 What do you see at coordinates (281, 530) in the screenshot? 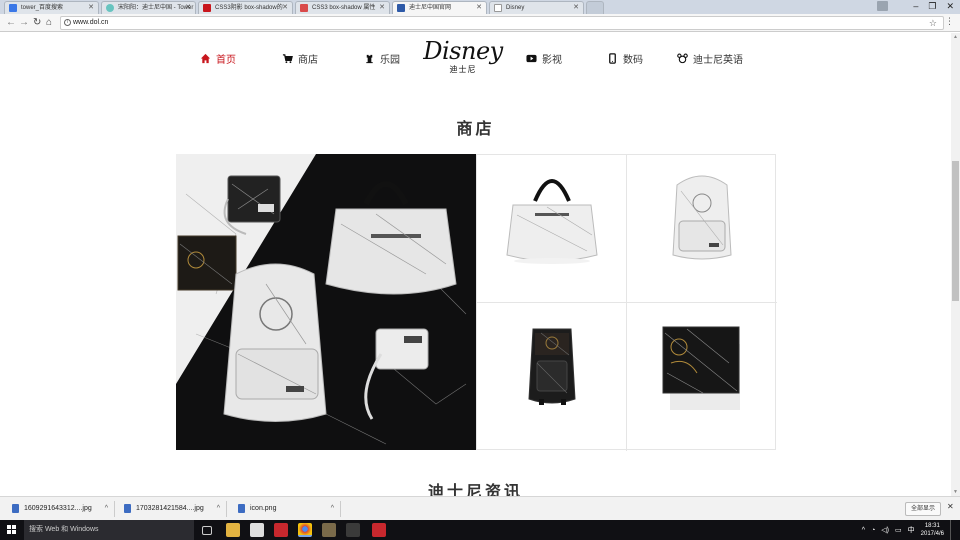
I see `mcafee-icon` at bounding box center [281, 530].